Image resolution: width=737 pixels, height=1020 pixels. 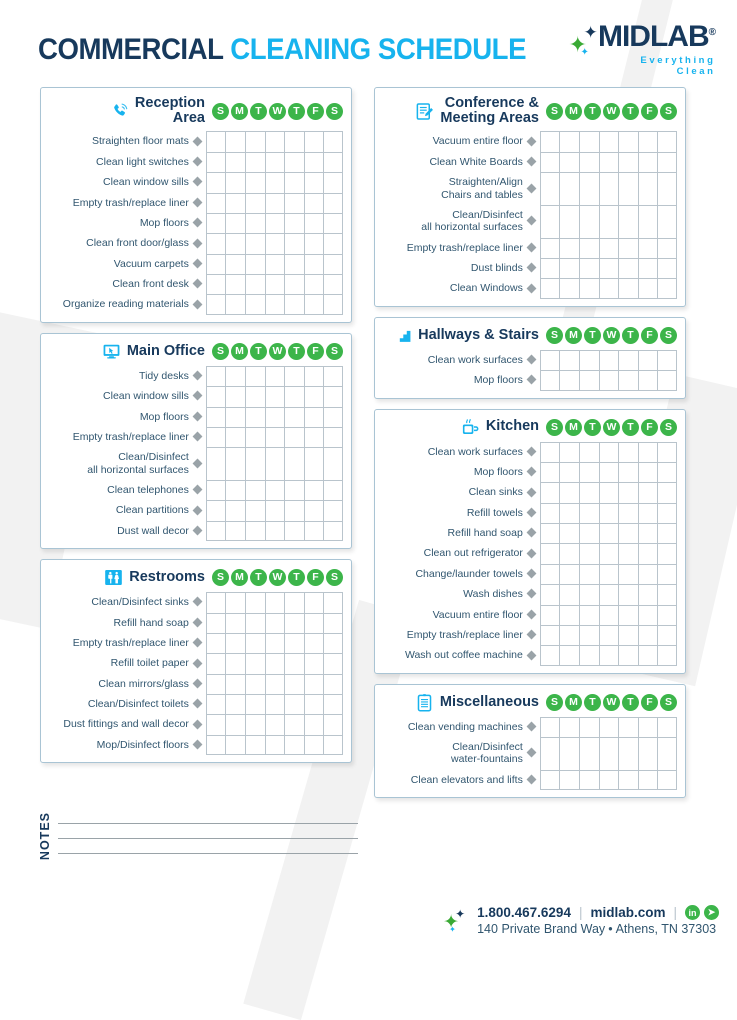 What do you see at coordinates (692, 912) in the screenshot?
I see `linkedin-icon: in` at bounding box center [692, 912].